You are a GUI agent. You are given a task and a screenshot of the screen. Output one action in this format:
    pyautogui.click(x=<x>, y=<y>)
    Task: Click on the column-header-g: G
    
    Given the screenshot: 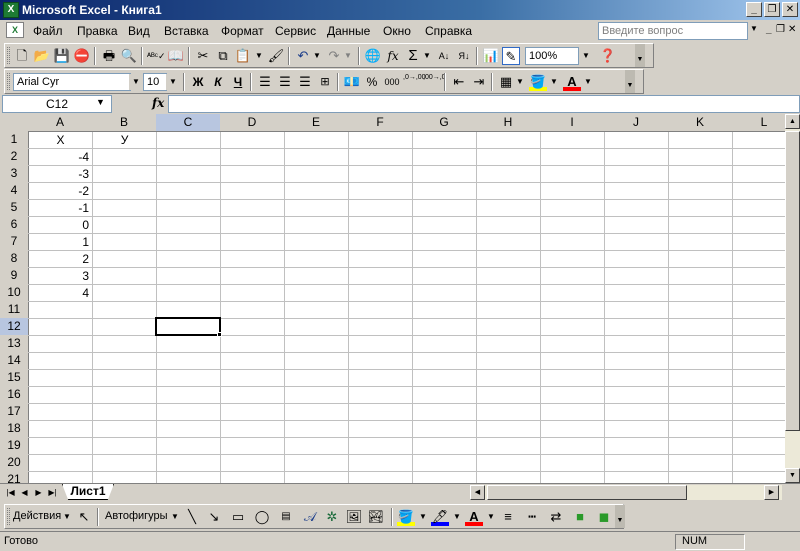 What is the action you would take?
    pyautogui.click(x=444, y=122)
    